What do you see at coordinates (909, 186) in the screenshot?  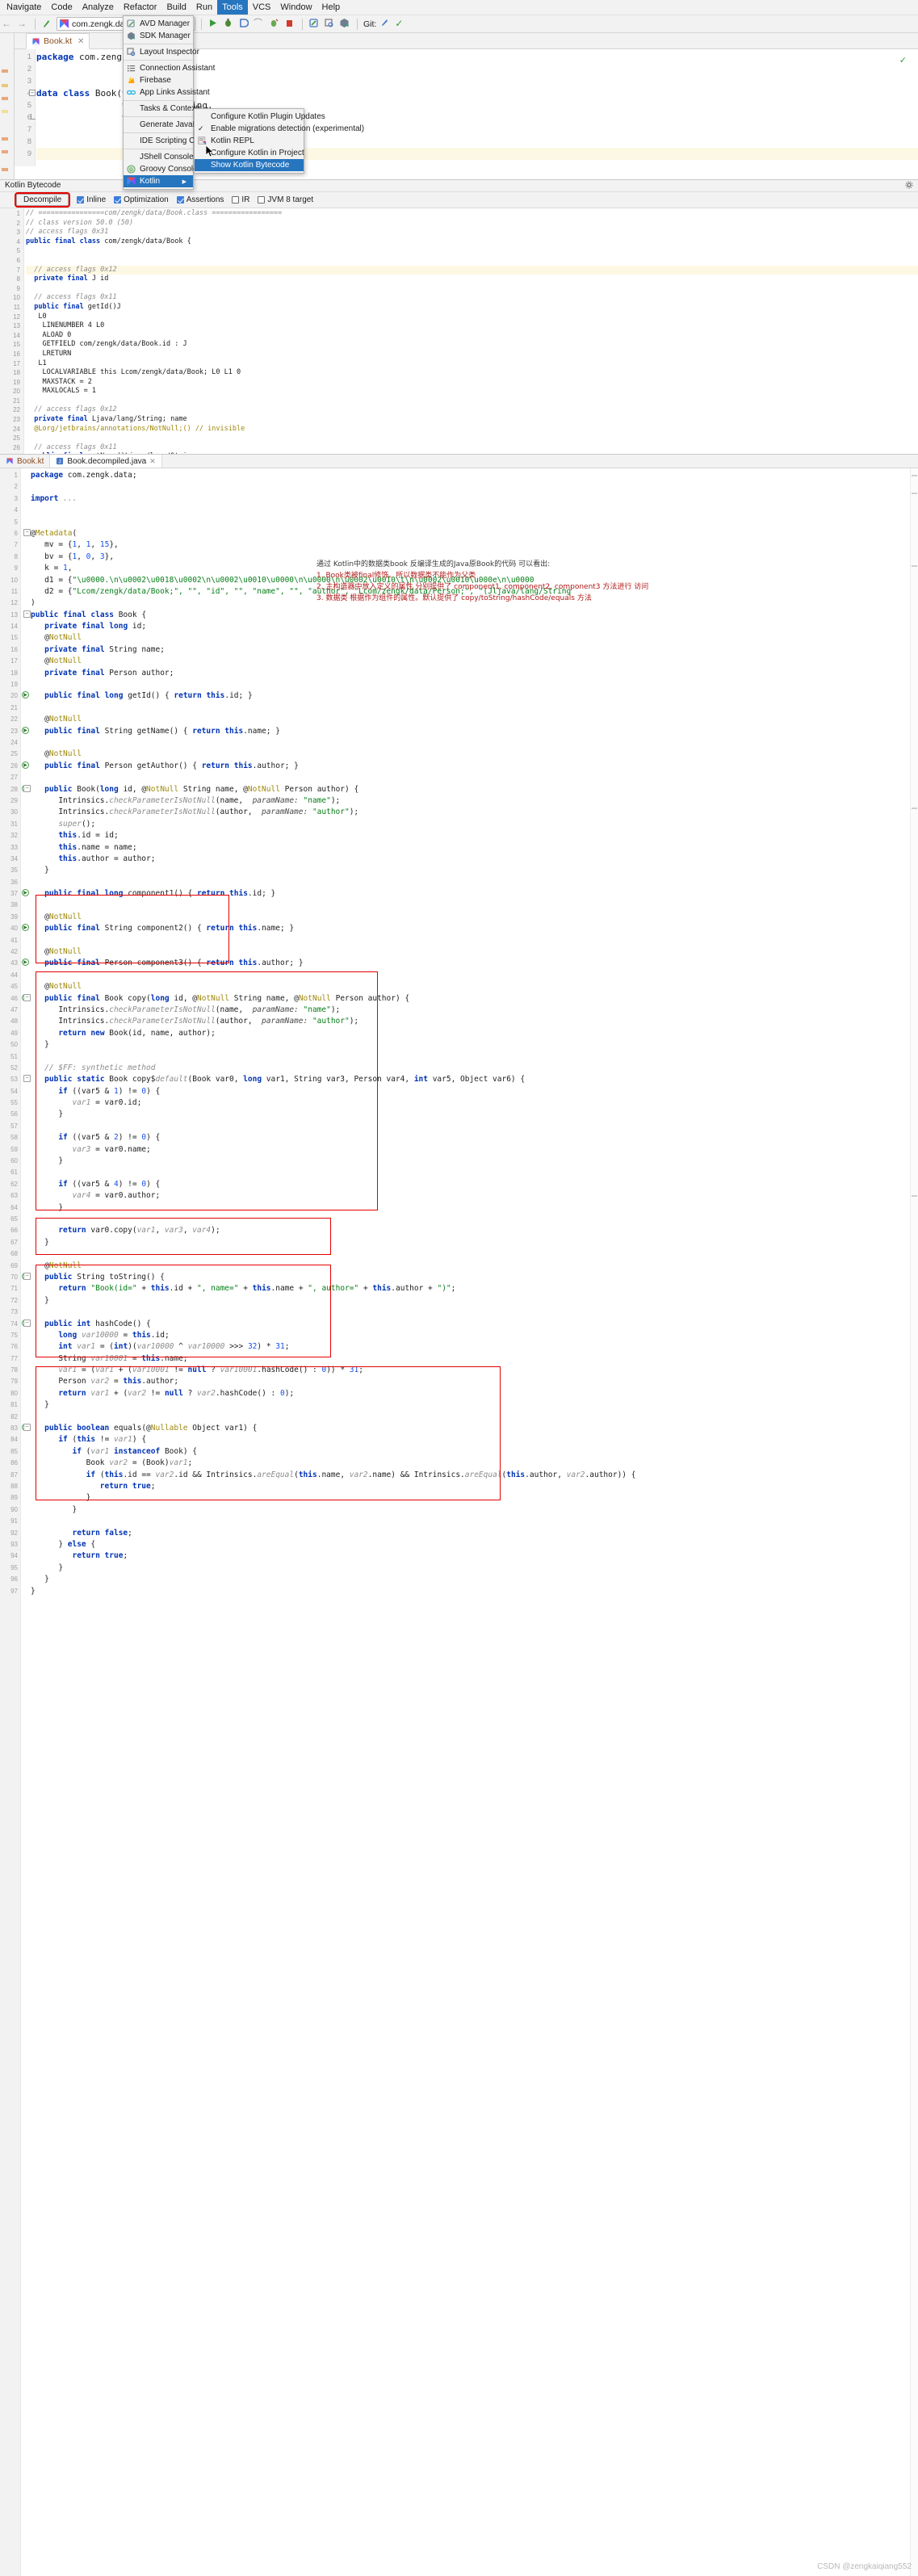 I see `gear-icon` at bounding box center [909, 186].